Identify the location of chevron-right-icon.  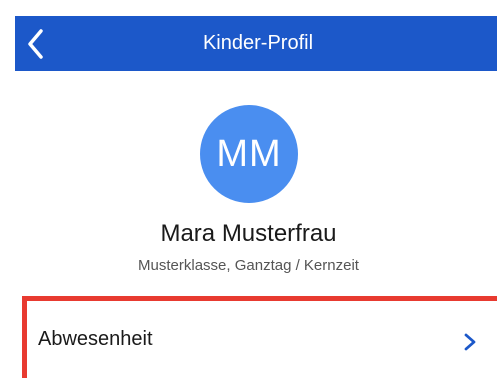
(470, 342).